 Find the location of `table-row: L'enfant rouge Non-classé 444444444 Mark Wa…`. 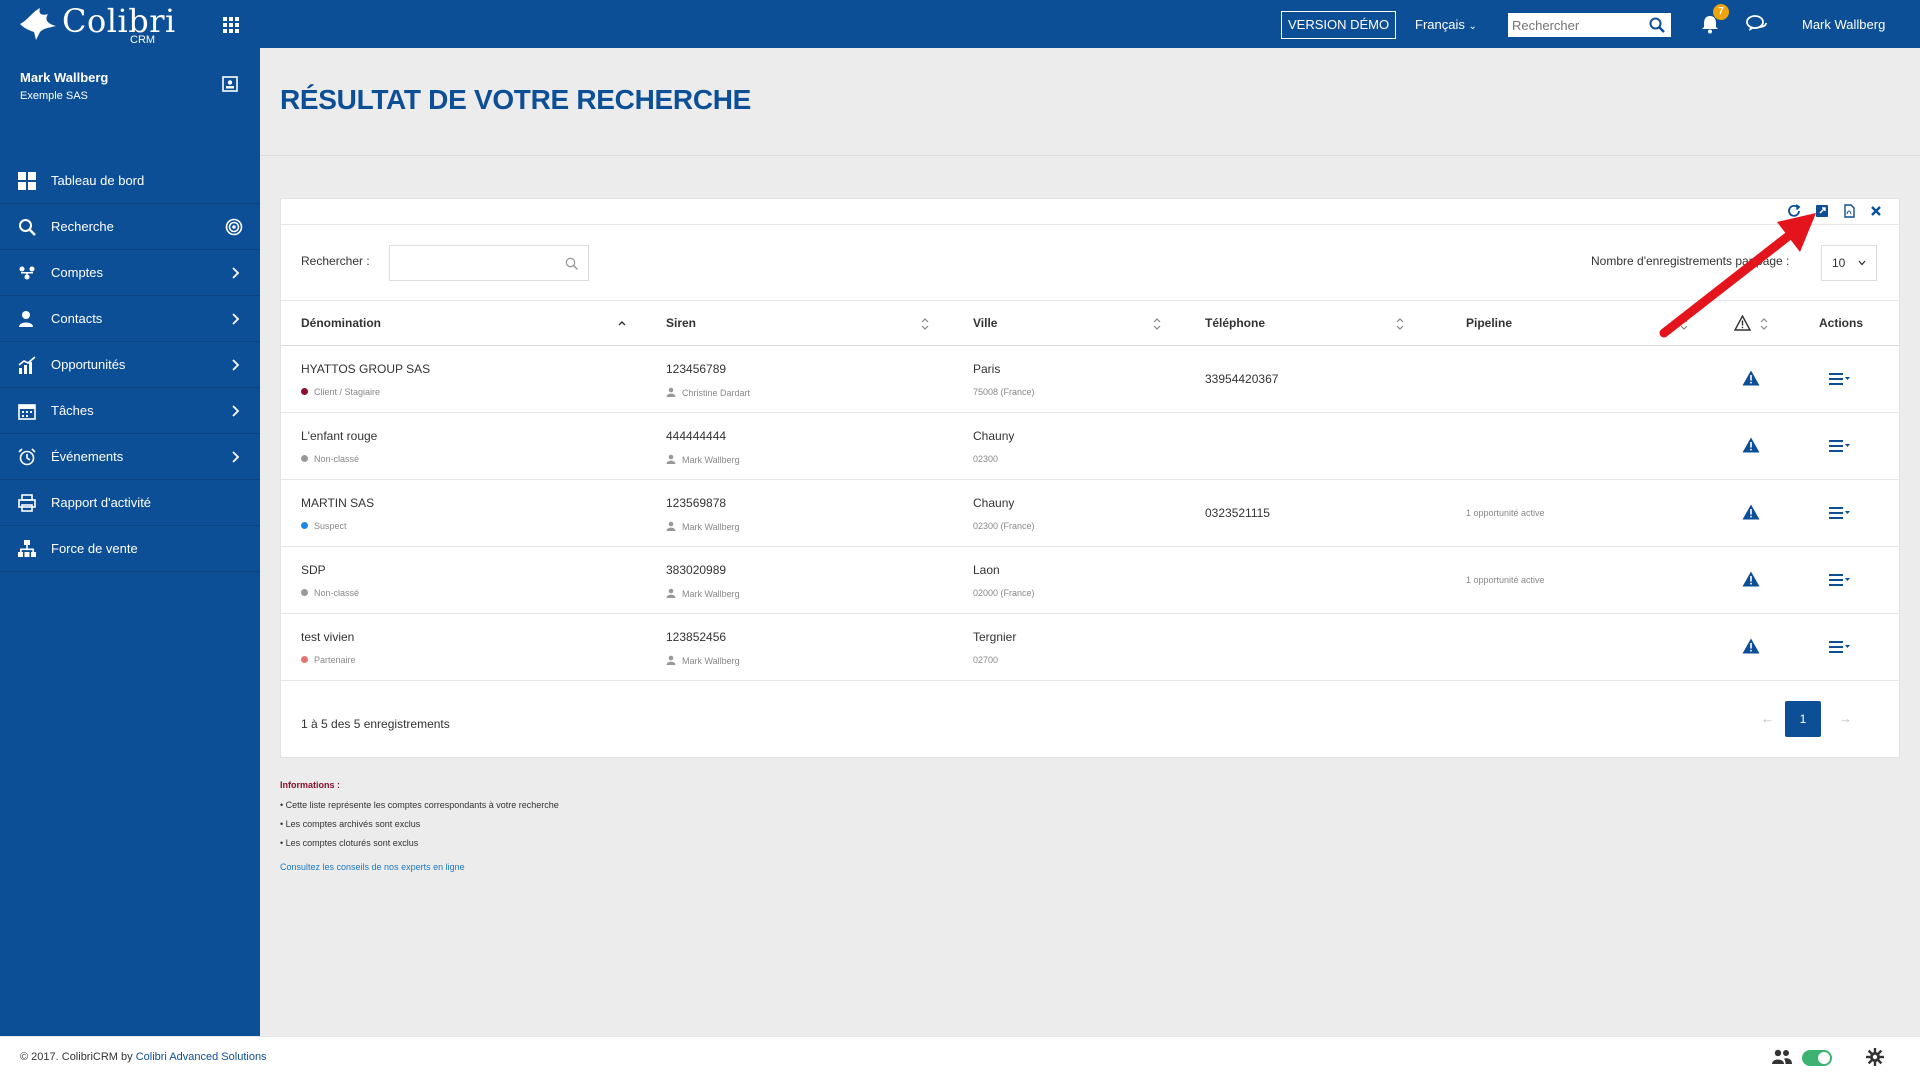

table-row: L'enfant rouge Non-classé 444444444 Mark Wa… is located at coordinates (1090, 446).